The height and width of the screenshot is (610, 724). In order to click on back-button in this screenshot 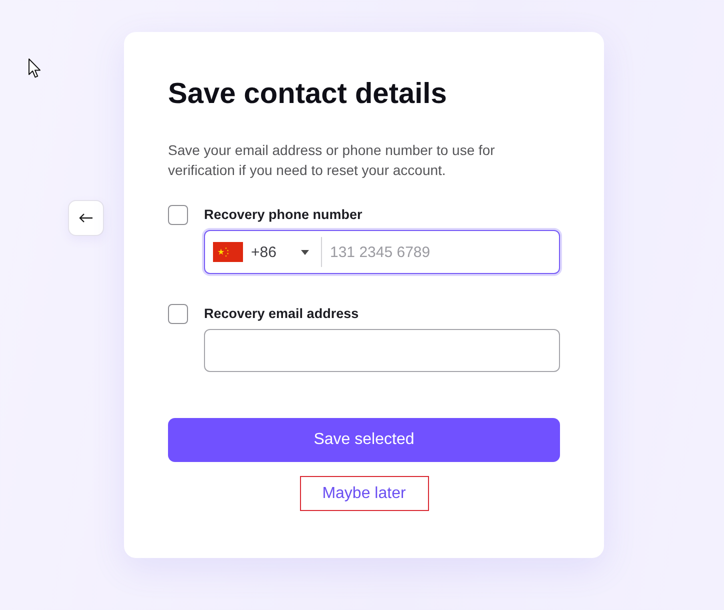, I will do `click(86, 218)`.